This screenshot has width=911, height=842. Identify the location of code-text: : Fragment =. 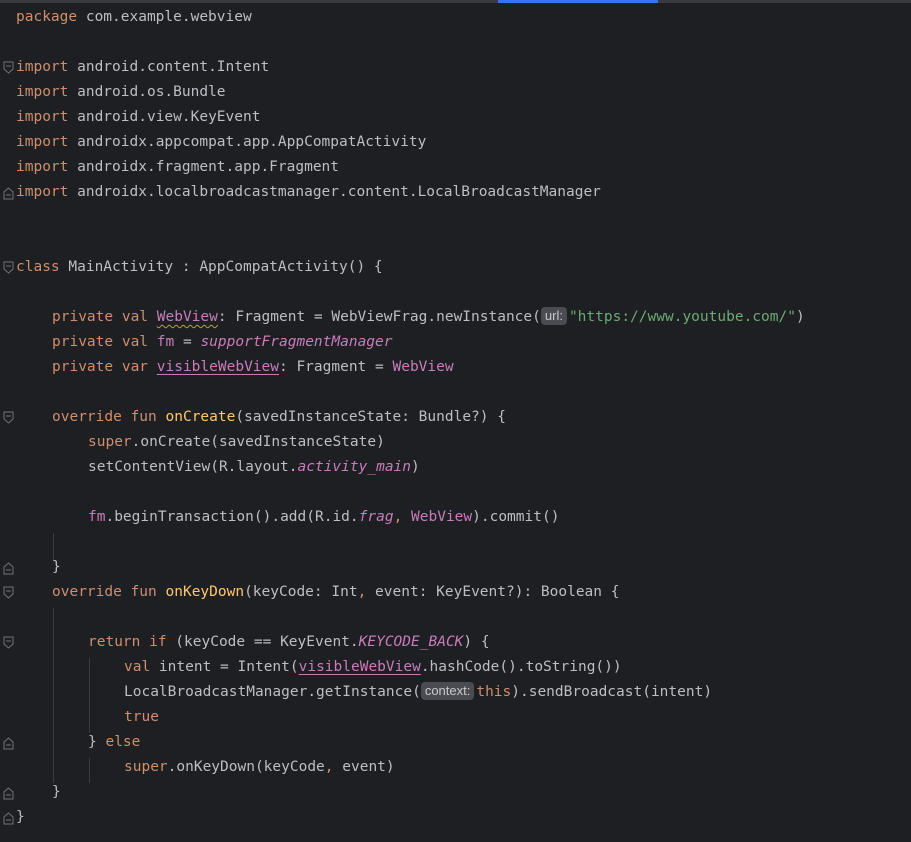
(335, 367).